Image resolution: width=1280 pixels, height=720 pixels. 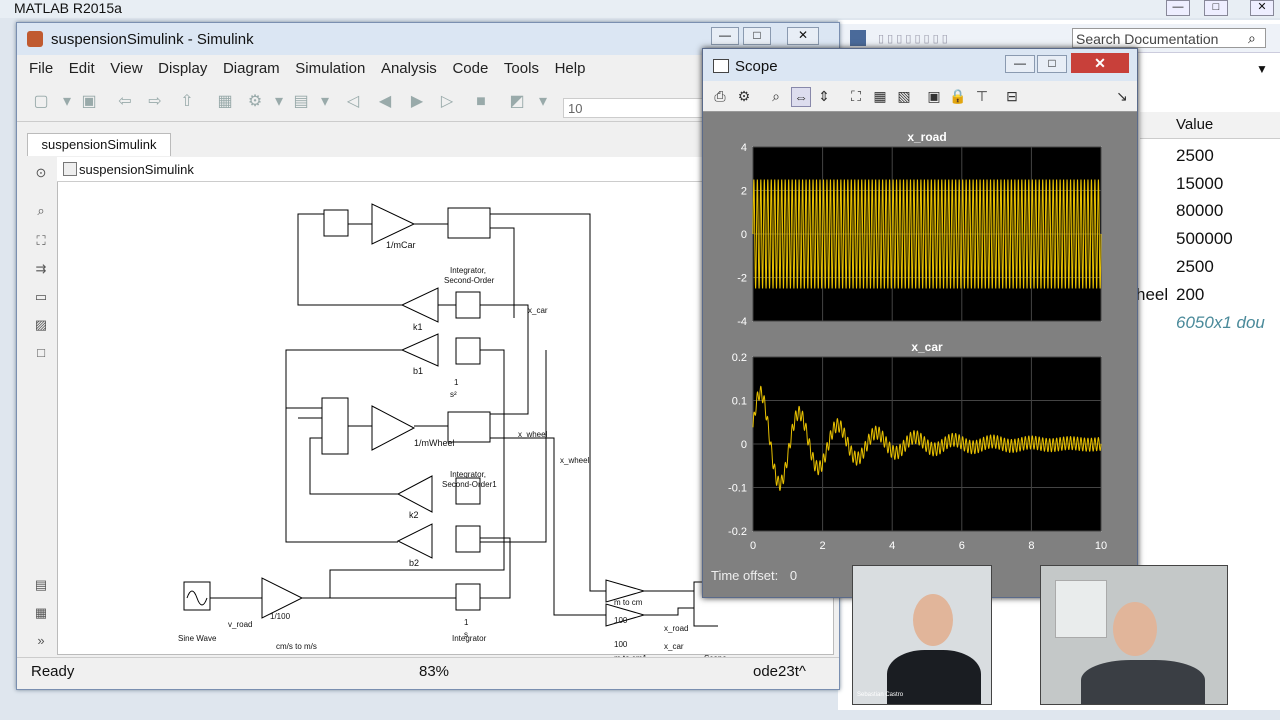 What do you see at coordinates (754, 575) in the screenshot?
I see `time-offset: Time offset: 0` at bounding box center [754, 575].